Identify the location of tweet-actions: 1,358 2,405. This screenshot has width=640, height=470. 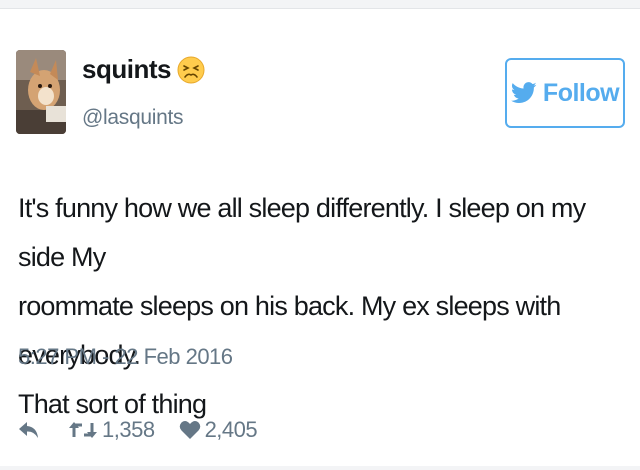
(138, 430).